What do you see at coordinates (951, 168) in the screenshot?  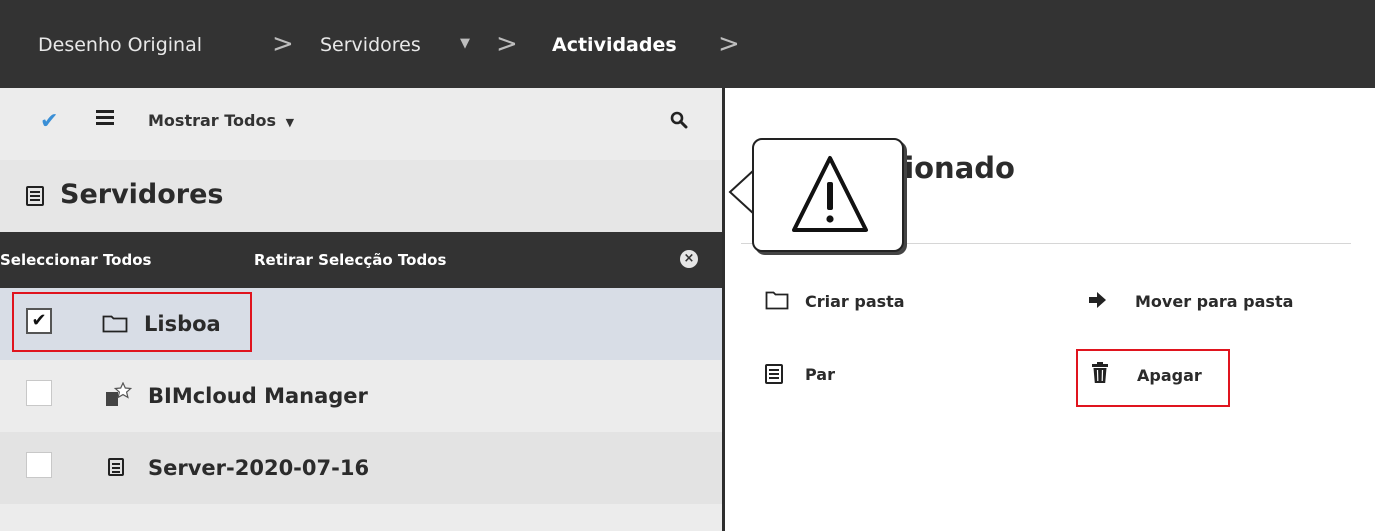 I see `details-title: cionado` at bounding box center [951, 168].